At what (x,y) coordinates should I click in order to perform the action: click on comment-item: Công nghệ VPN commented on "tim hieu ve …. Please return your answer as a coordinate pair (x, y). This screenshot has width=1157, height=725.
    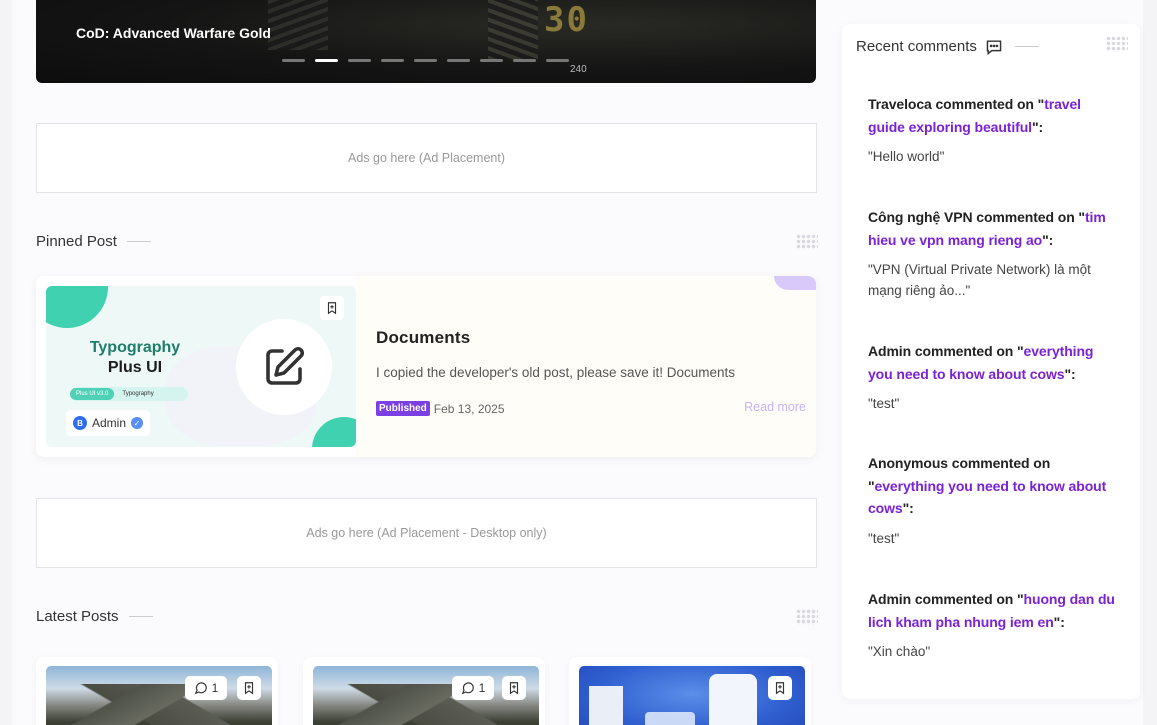
    Looking at the image, I should click on (993, 253).